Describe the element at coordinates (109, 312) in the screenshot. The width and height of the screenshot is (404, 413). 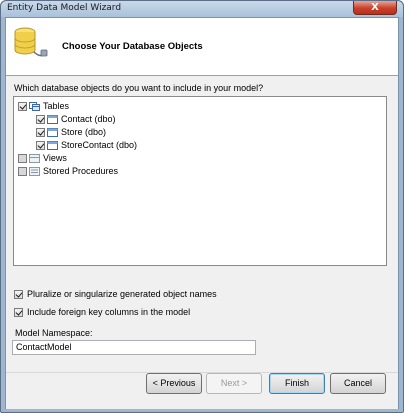
I see `foreign-keys-label: Include foreign key columns in the model` at that location.